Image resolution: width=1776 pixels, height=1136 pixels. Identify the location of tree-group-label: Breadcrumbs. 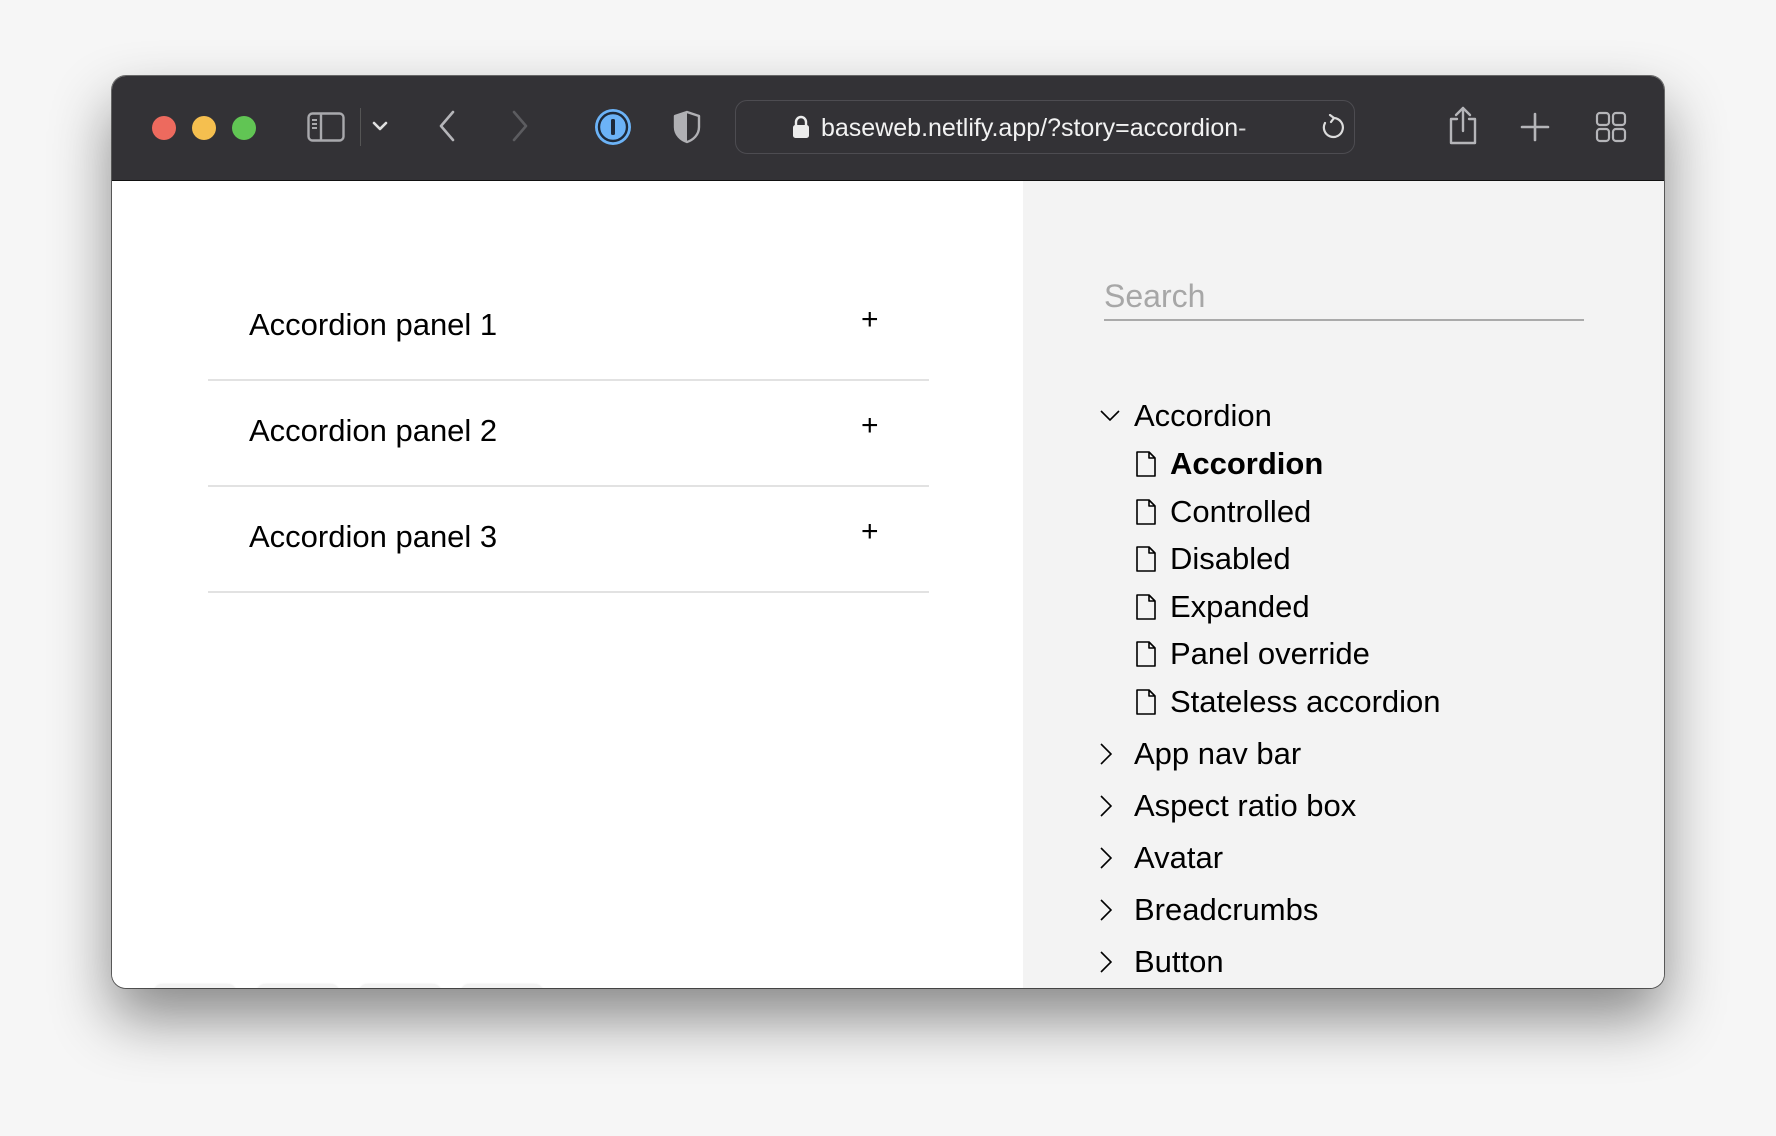
(1226, 909).